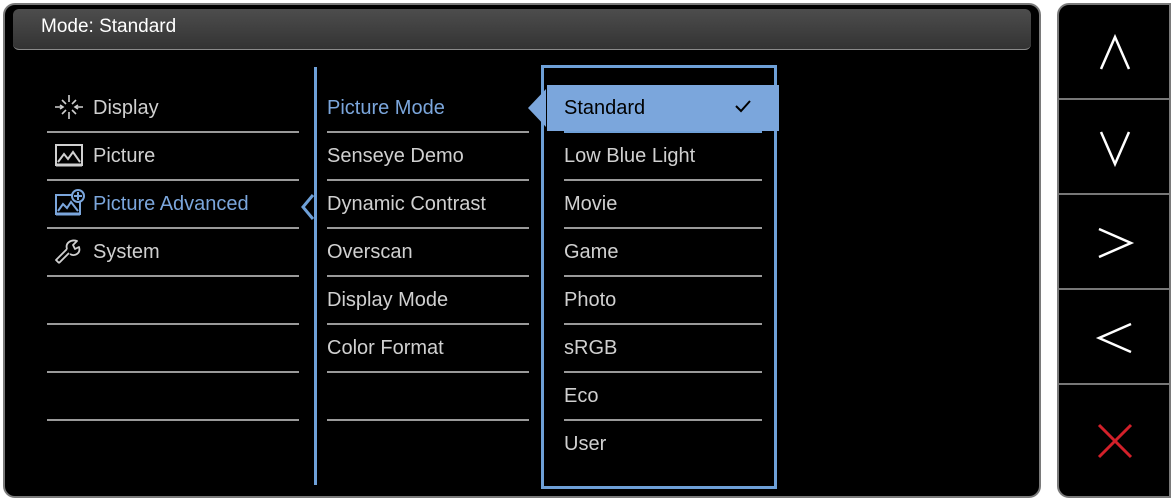  I want to click on hotkey-panel, so click(1114, 250).